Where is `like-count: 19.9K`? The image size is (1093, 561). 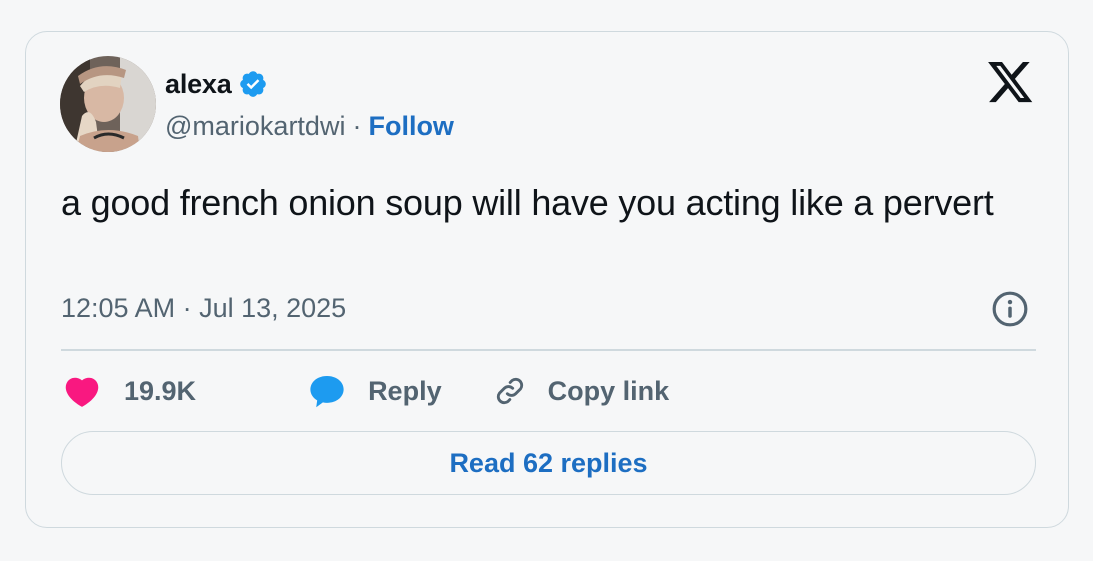
like-count: 19.9K is located at coordinates (160, 390).